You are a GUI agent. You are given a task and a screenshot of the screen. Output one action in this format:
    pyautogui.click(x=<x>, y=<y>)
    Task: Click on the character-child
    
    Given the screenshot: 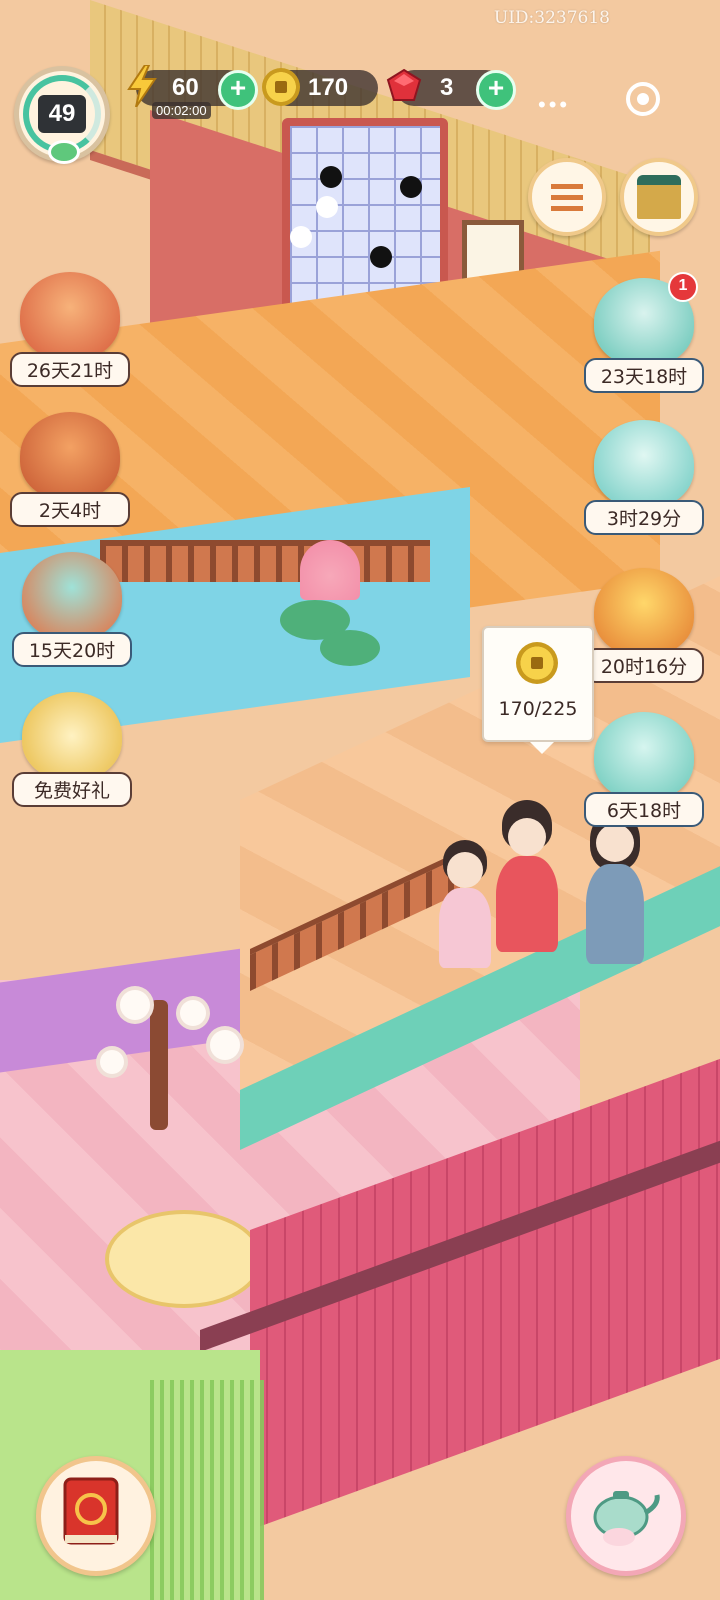 What is the action you would take?
    pyautogui.click(x=465, y=910)
    